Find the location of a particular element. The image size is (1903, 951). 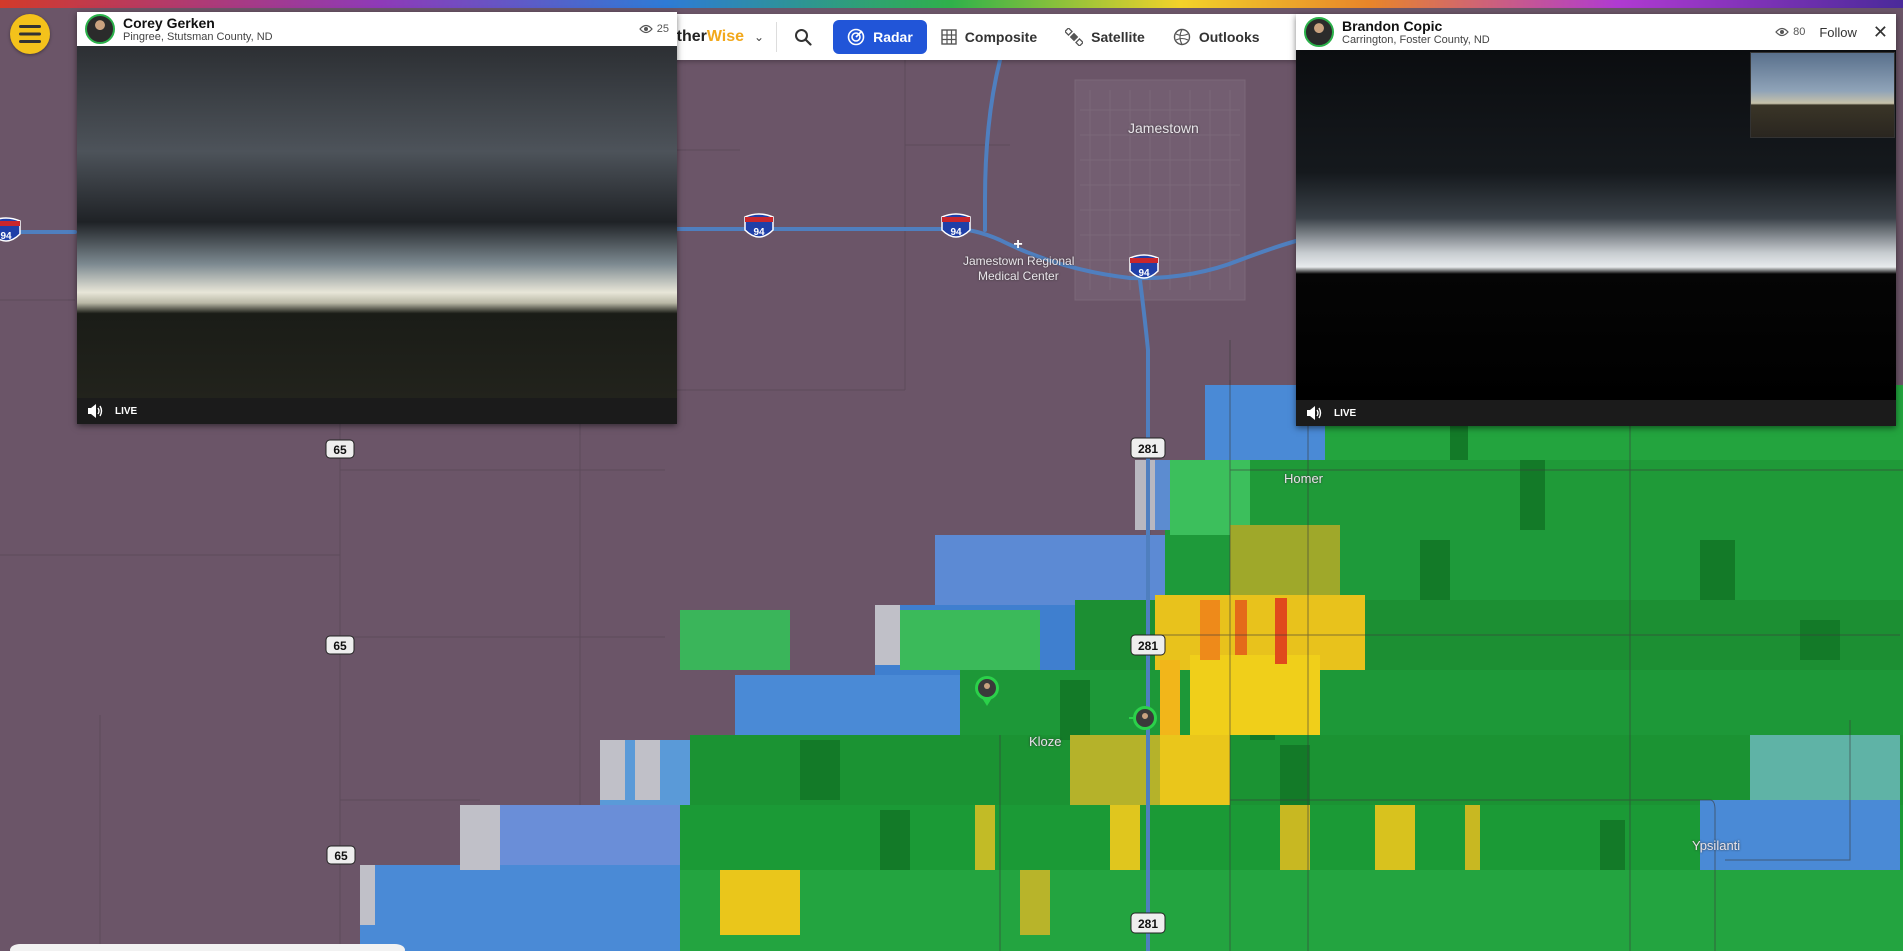

poi-label: Medical Center is located at coordinates (1018, 276).